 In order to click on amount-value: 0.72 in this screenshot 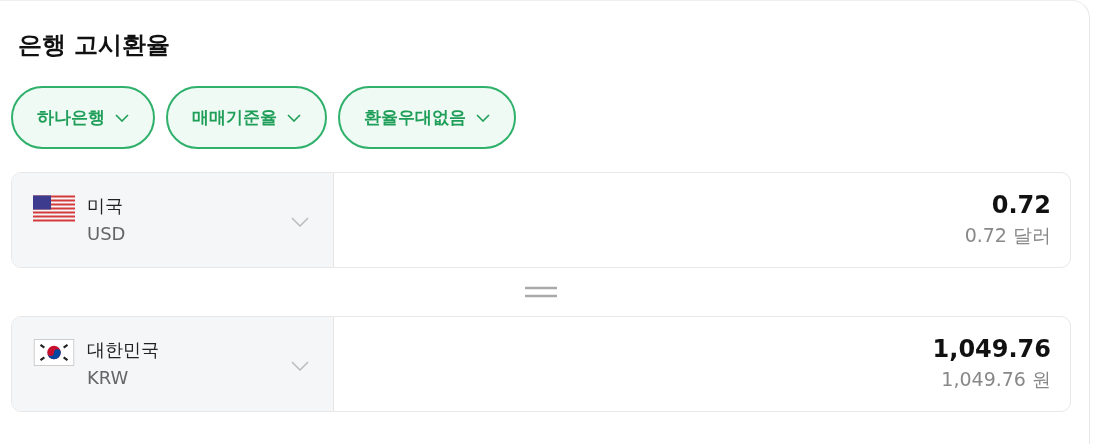, I will do `click(1021, 205)`.